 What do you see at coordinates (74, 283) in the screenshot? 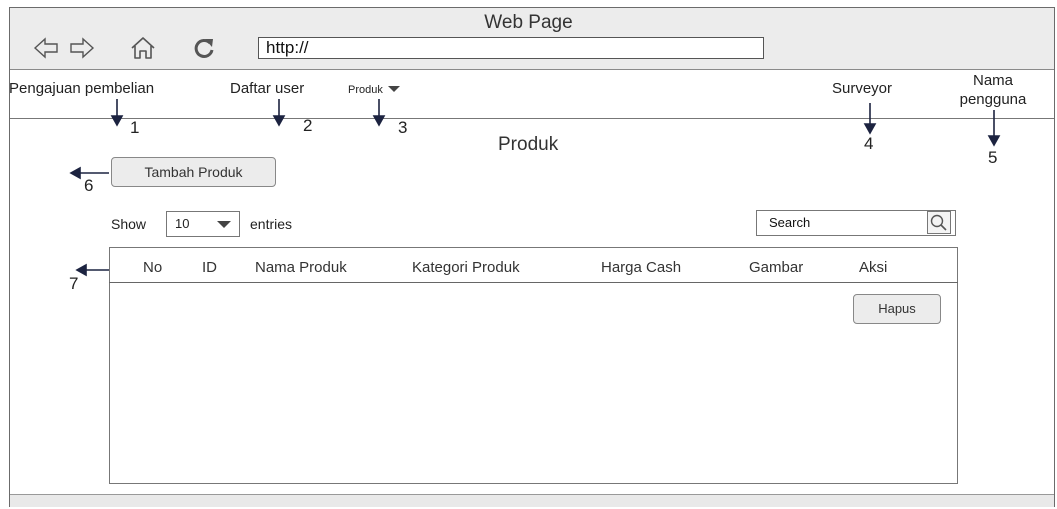
I see `annotation-7: 7` at bounding box center [74, 283].